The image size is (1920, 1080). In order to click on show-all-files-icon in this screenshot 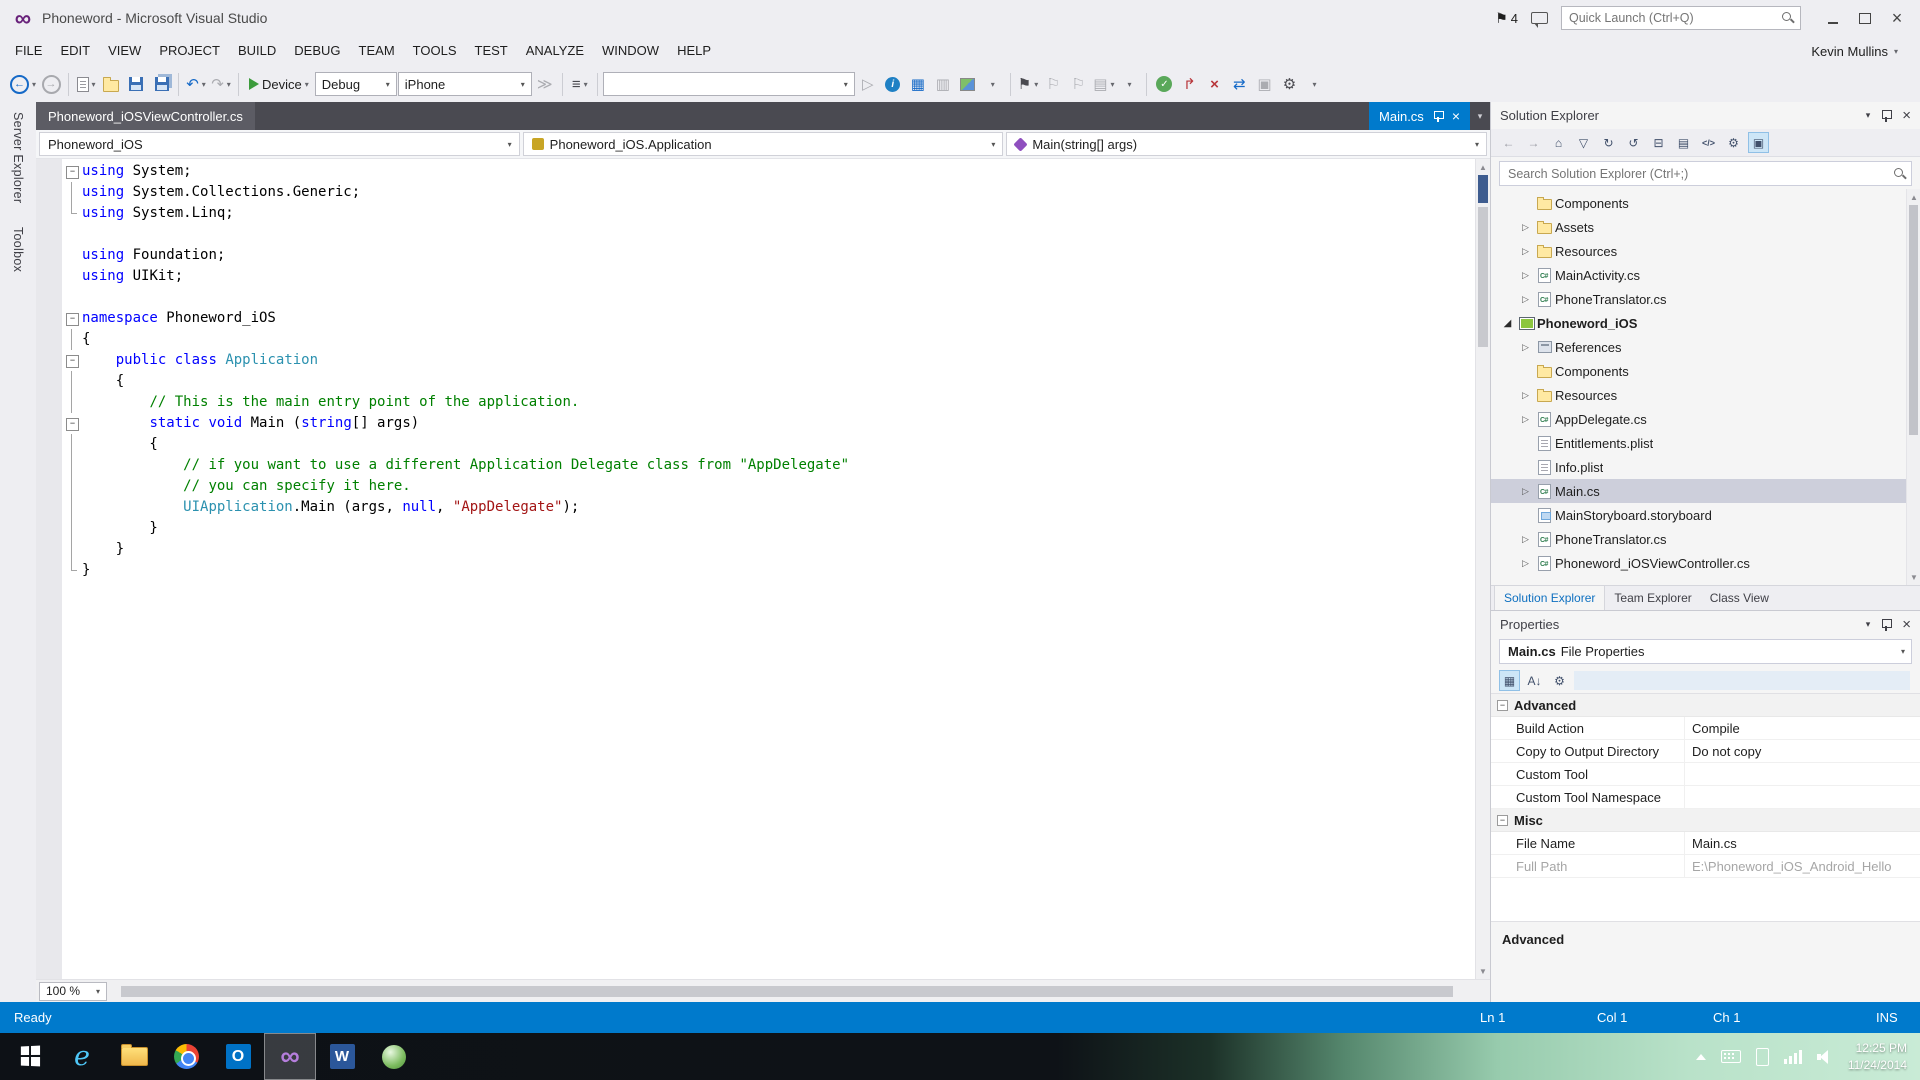, I will do `click(1683, 142)`.